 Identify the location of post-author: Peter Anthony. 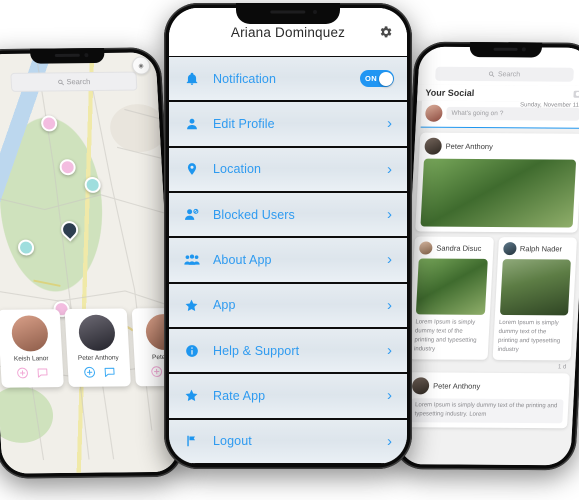
(469, 146).